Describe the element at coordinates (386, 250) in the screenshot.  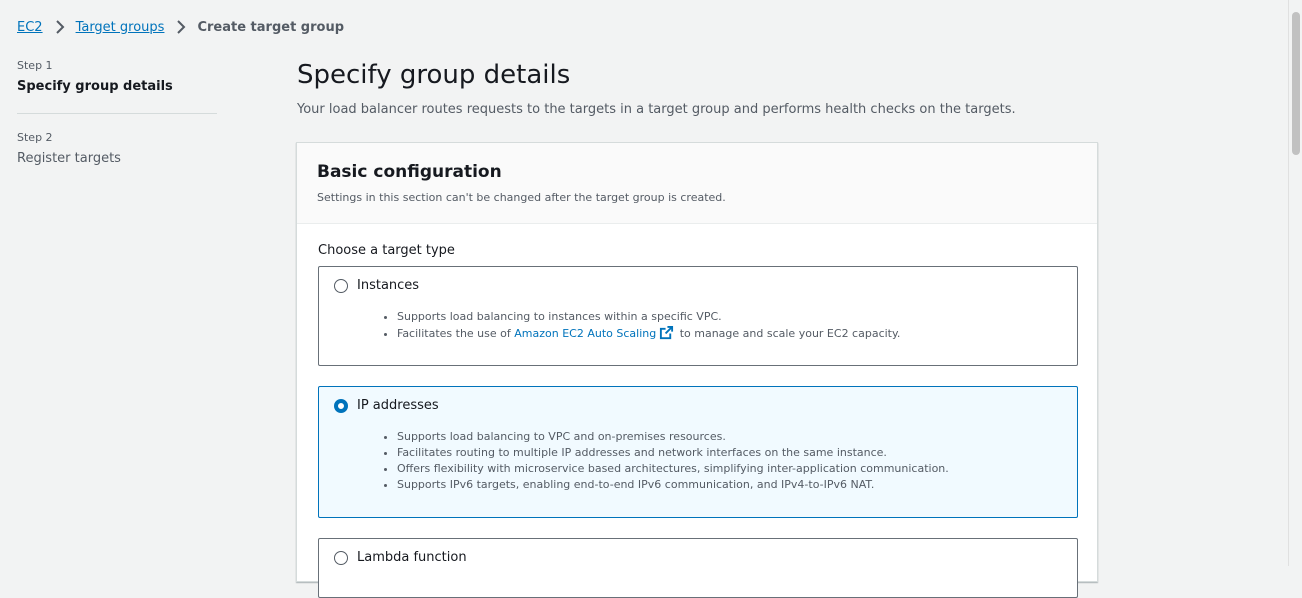
I see `target-type-label: Choose a target type` at that location.